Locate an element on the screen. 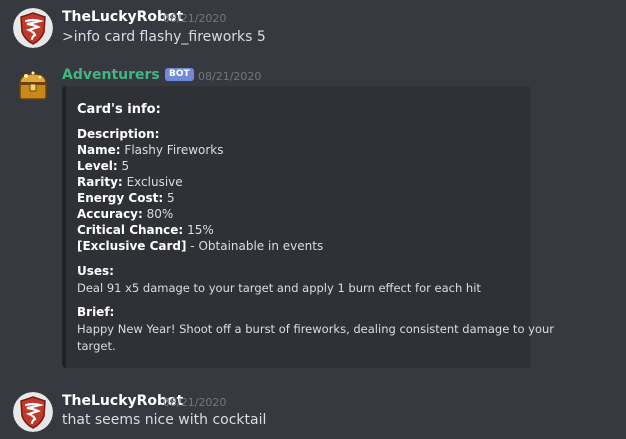 The width and height of the screenshot is (626, 439). field-value: Flashy Fireworks is located at coordinates (174, 150).